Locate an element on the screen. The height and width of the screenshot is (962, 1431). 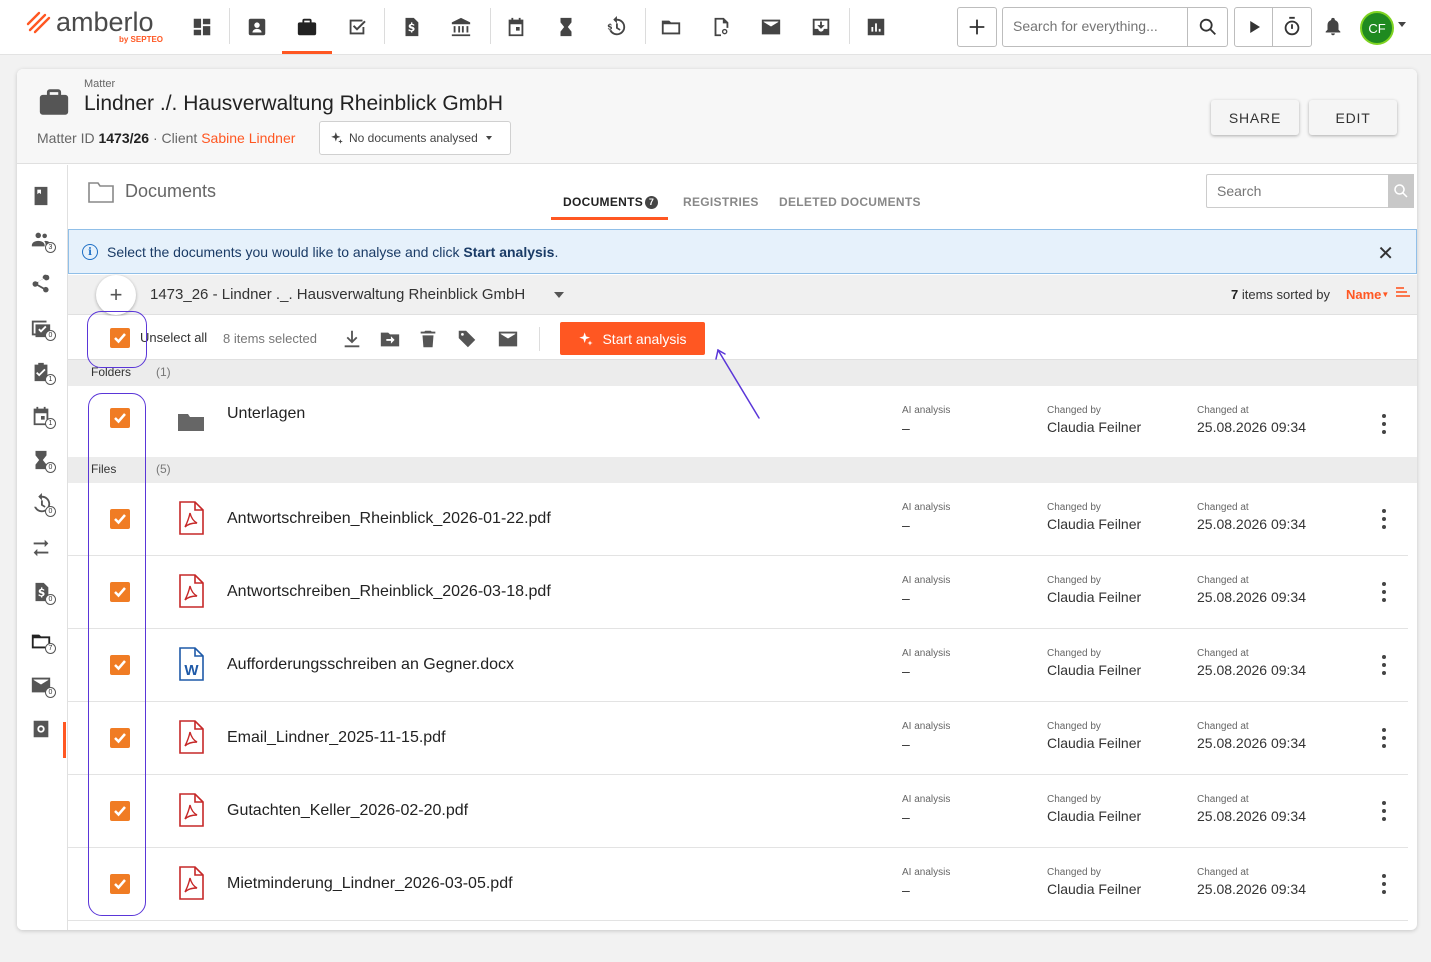
tab-documents: DOCUMENTS 7 is located at coordinates (611, 202).